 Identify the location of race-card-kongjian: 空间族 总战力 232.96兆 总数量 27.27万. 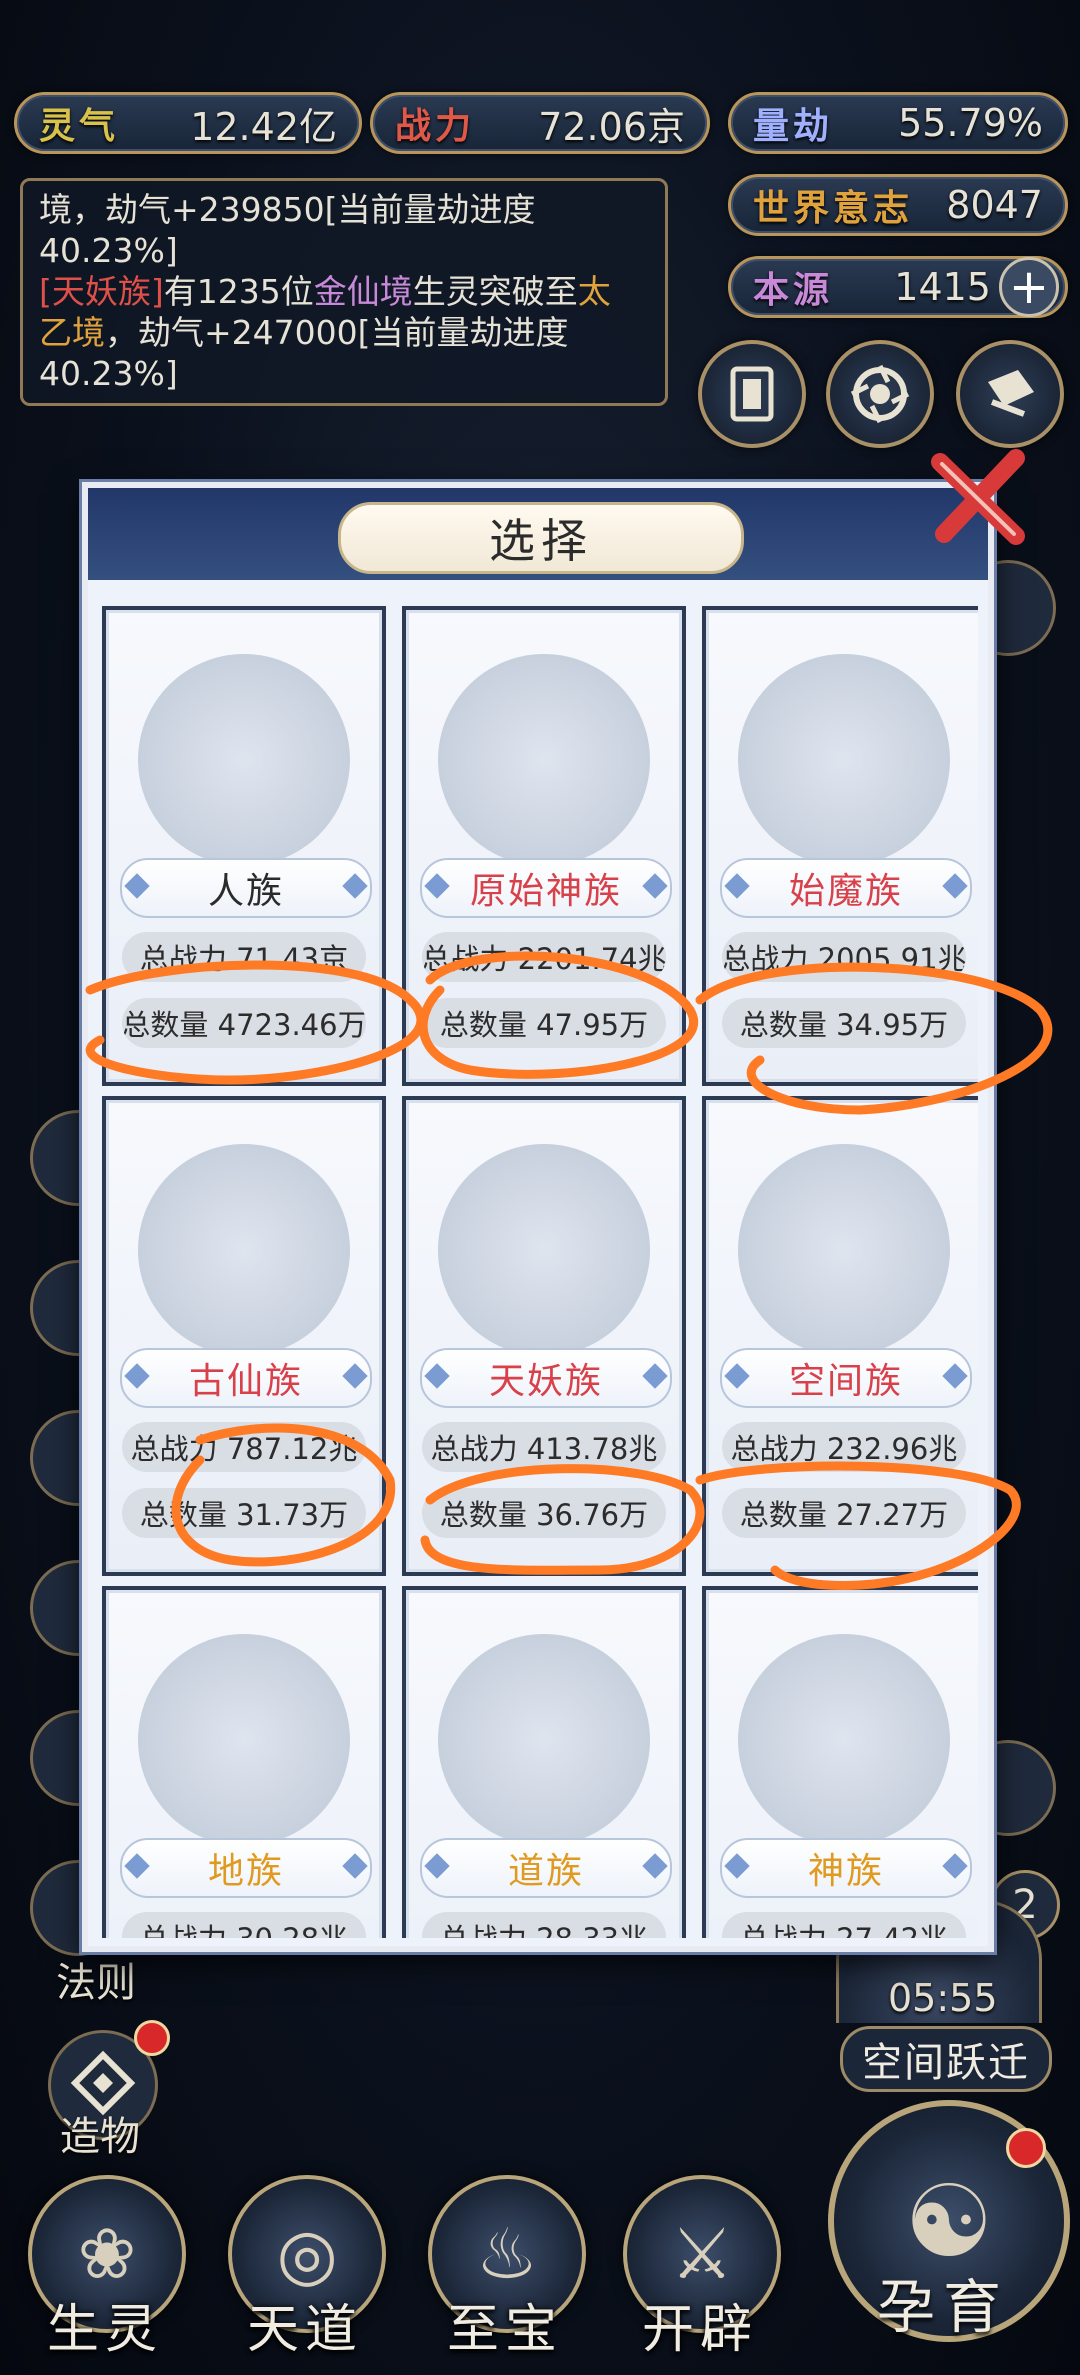
(840, 1336).